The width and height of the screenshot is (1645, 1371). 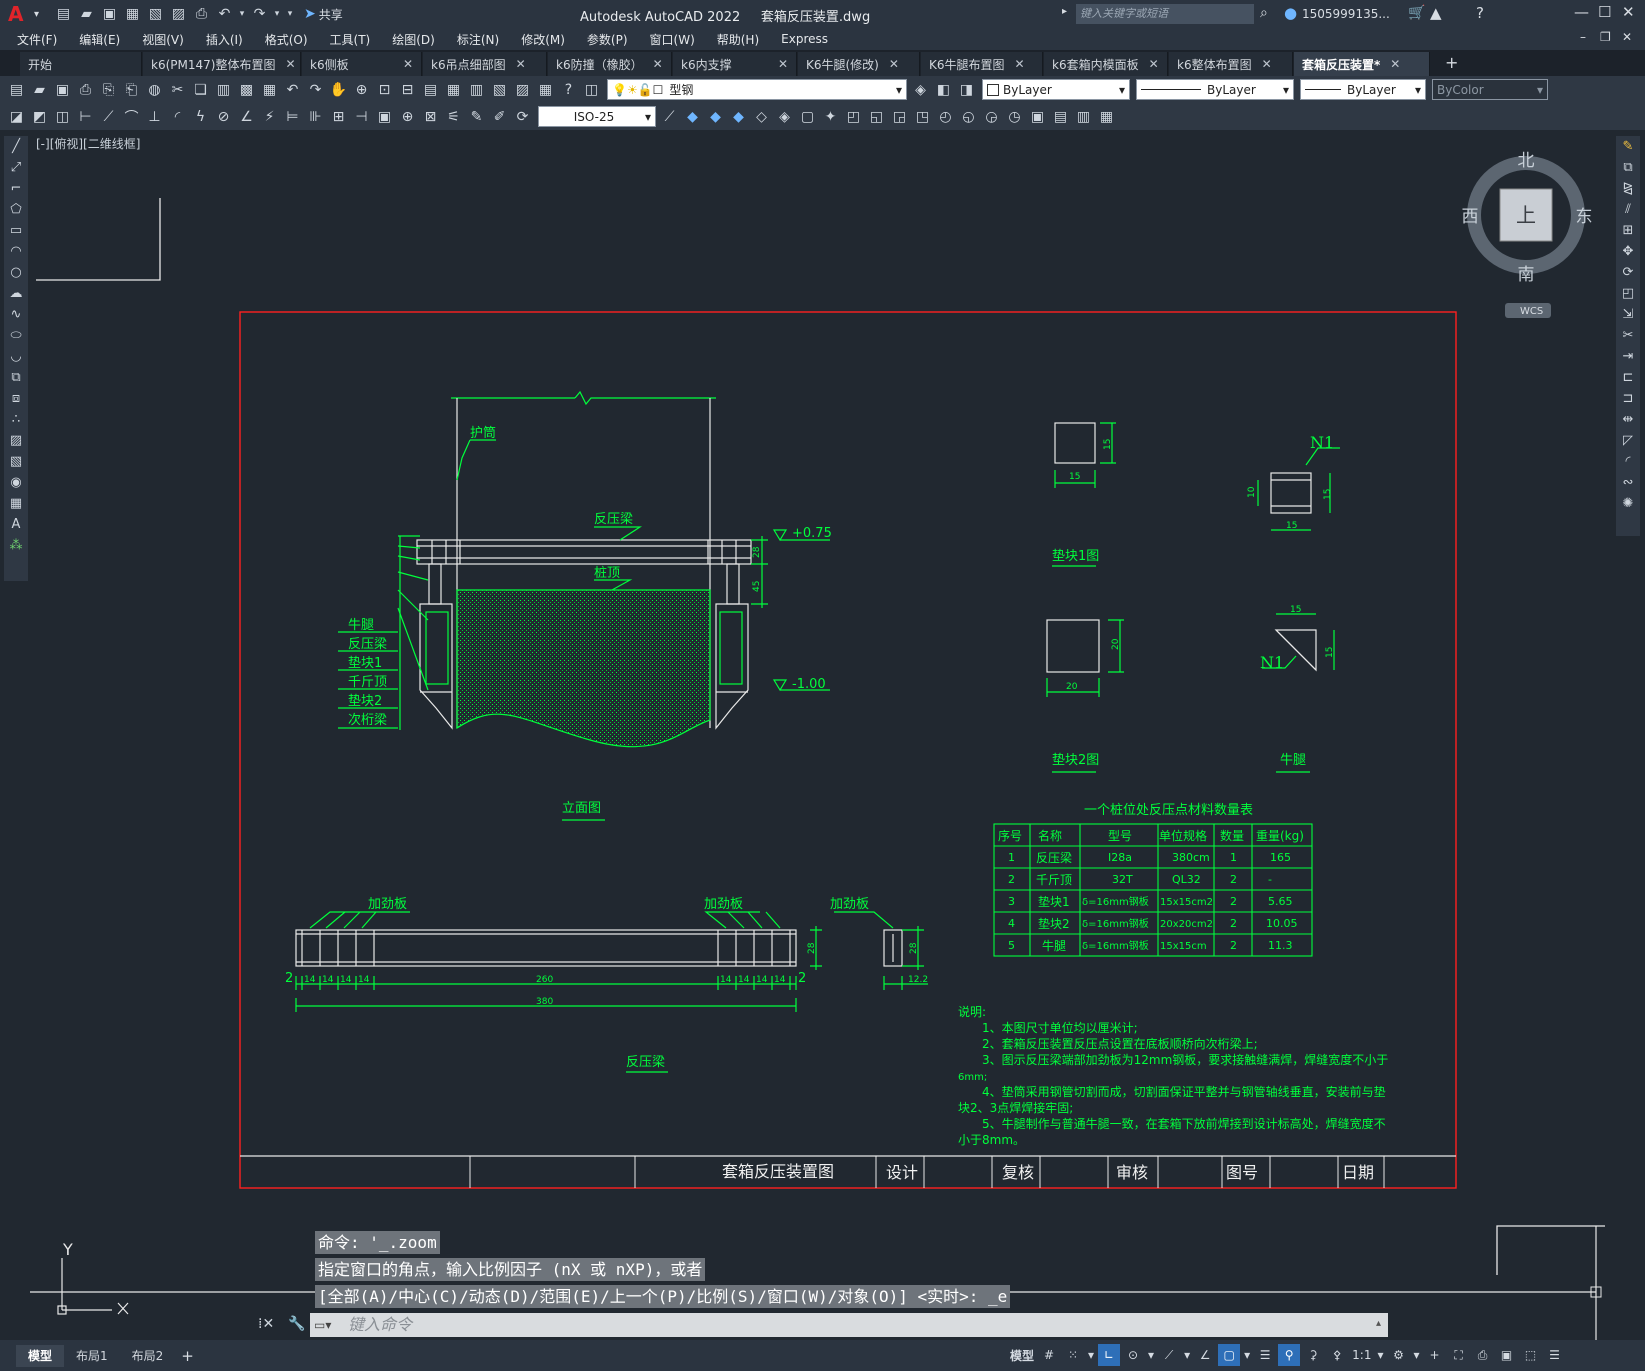 I want to click on tab-k6-bracket-layout: K6牛腿布置图 ✕, so click(x=982, y=64).